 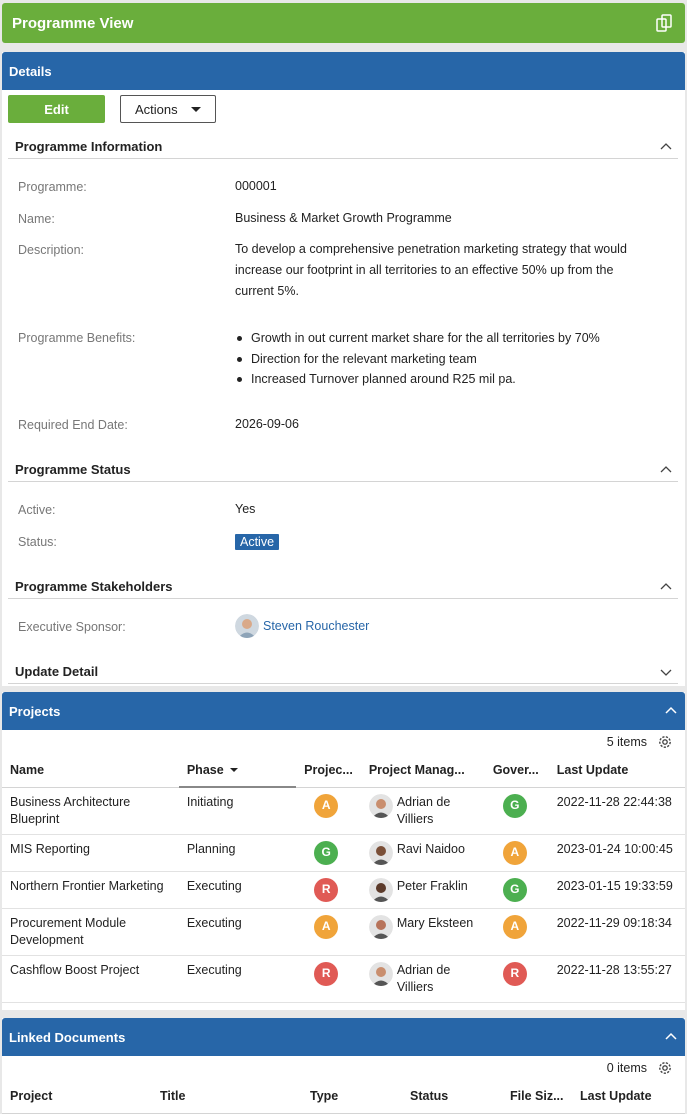 What do you see at coordinates (89, 146) in the screenshot?
I see `section-title: Programme Information` at bounding box center [89, 146].